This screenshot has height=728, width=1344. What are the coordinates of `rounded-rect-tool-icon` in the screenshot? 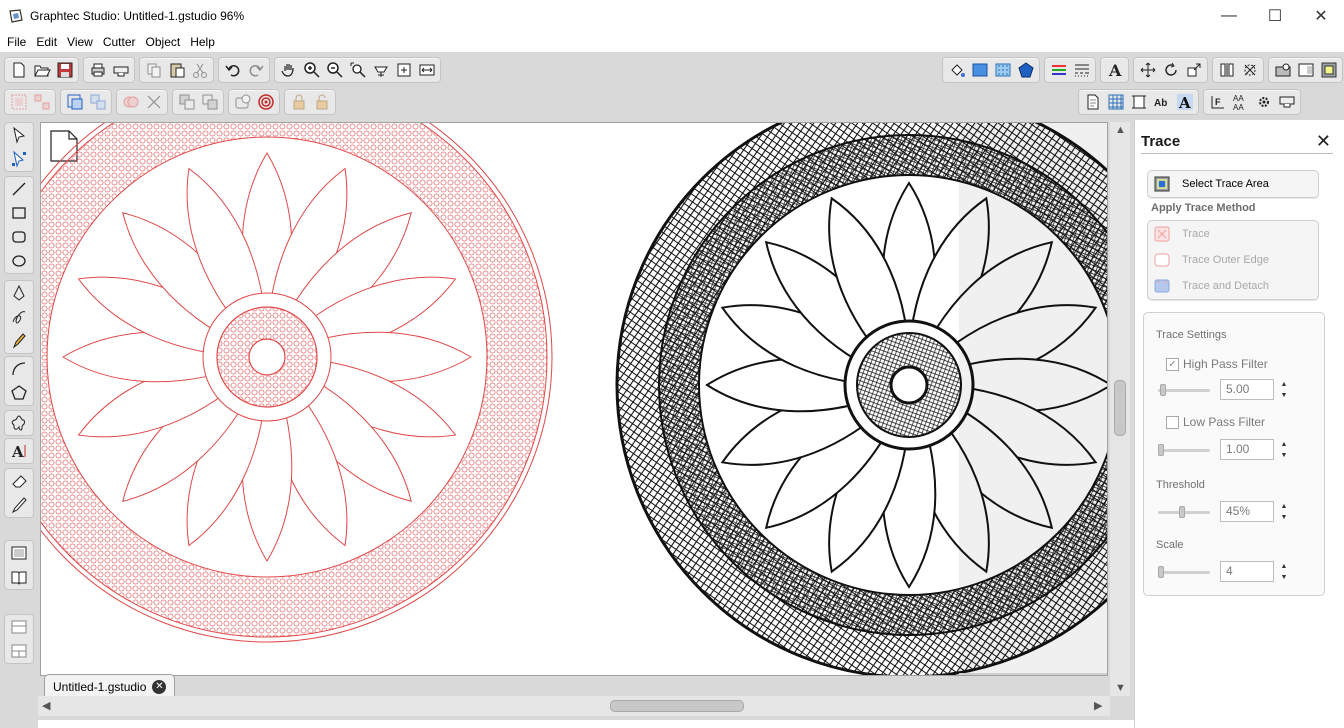 It's located at (19, 237).